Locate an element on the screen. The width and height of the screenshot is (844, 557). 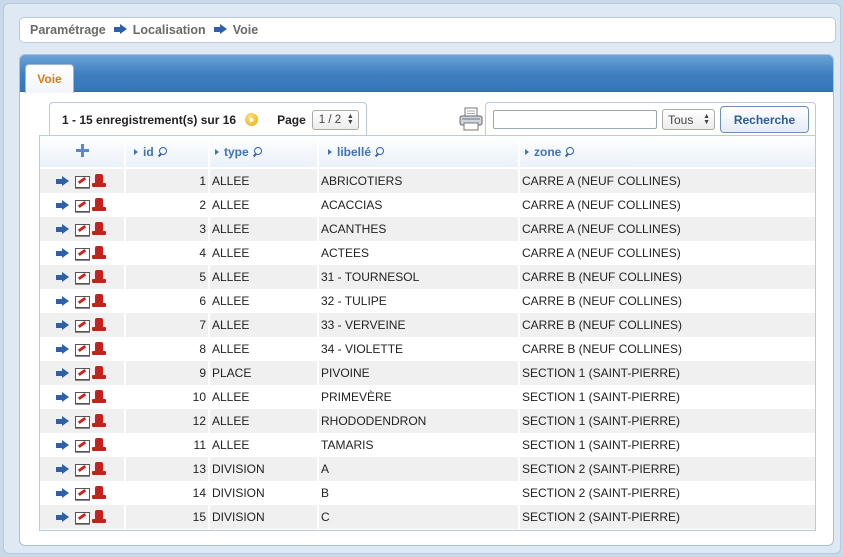
column-header-libelle: libellé is located at coordinates (417, 152).